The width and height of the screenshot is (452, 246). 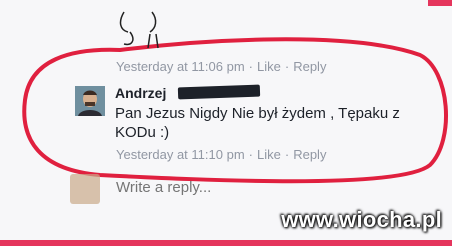 What do you see at coordinates (216, 187) in the screenshot?
I see `reply-input` at bounding box center [216, 187].